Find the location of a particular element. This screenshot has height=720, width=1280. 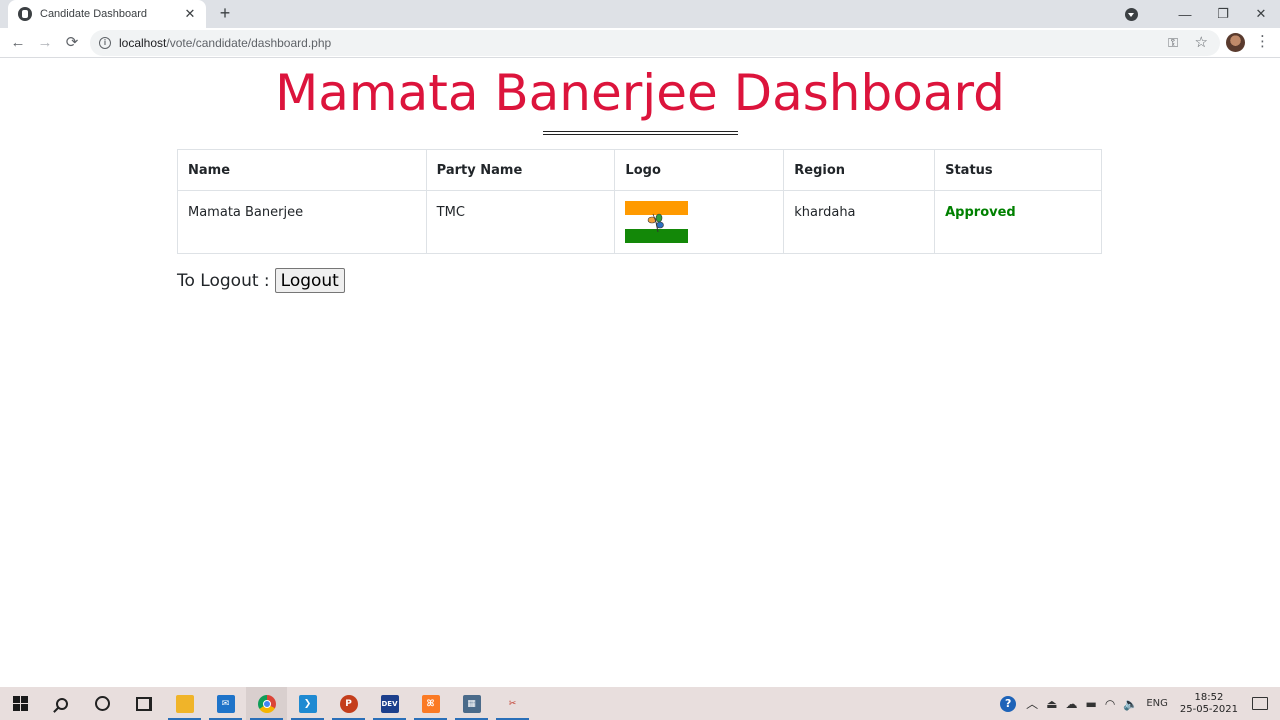

help-icon: ? is located at coordinates (1008, 703).